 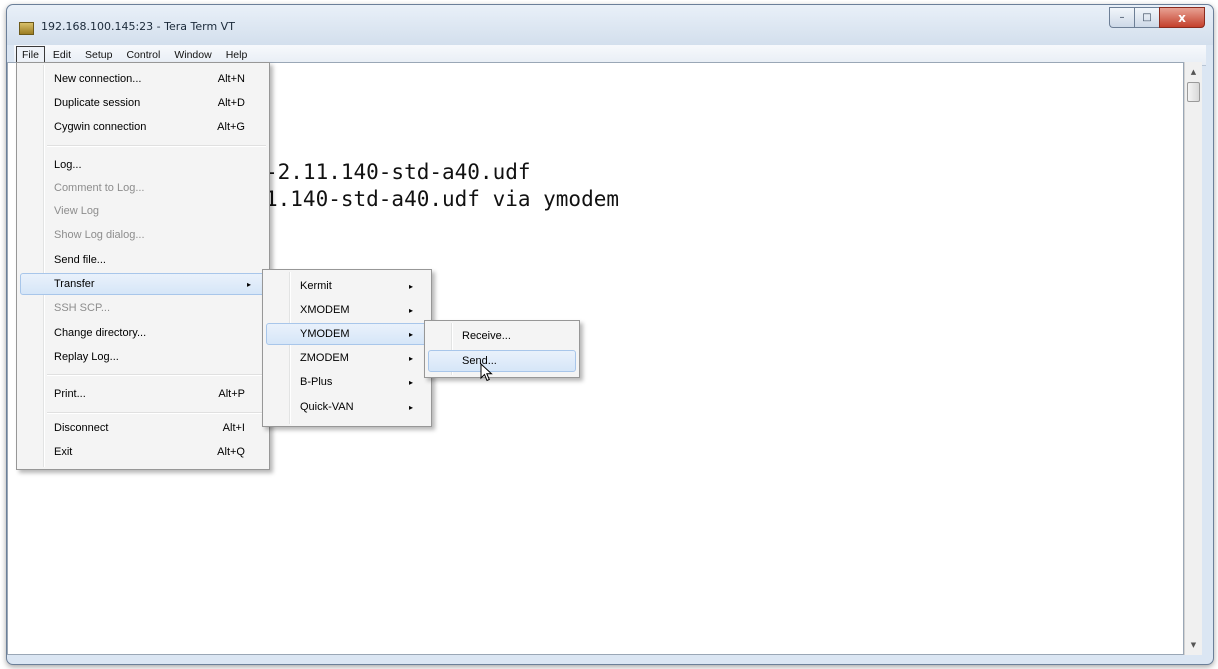 I want to click on menu-item-ymodem: YMODEM ▸, so click(x=347, y=334).